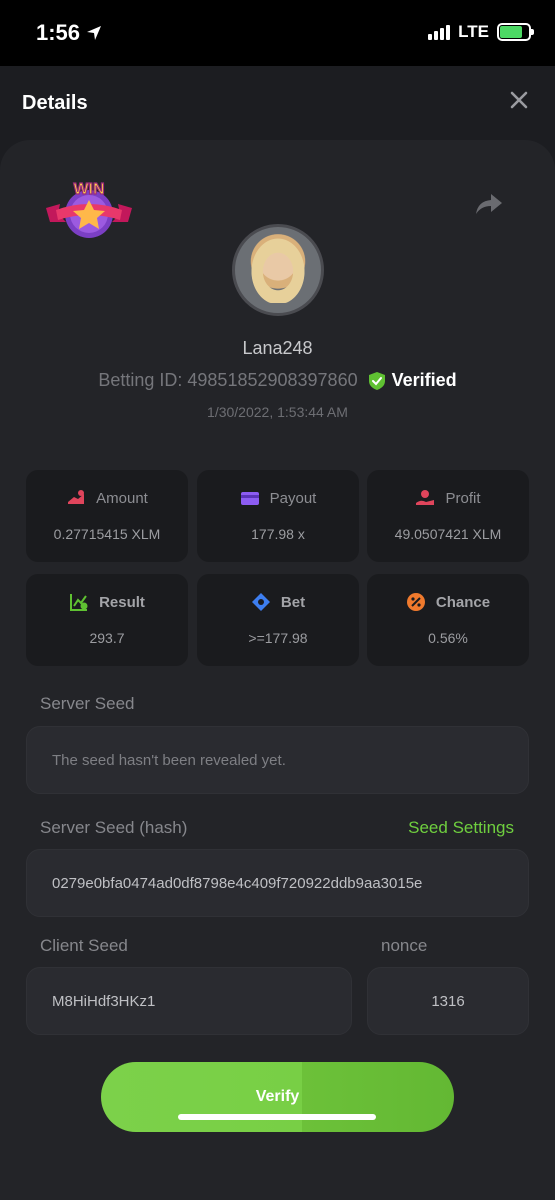 The height and width of the screenshot is (1200, 555). I want to click on win-badge-icon: WIN, so click(89, 209).